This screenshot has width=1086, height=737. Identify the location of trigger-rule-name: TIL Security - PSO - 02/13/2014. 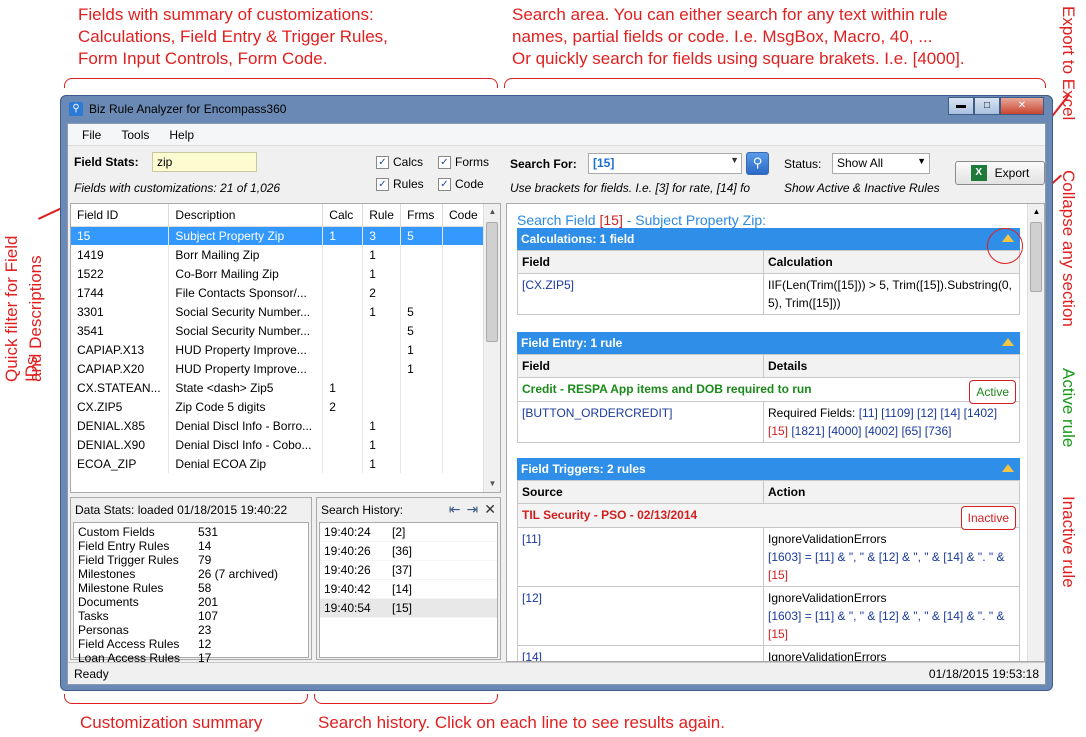
(609, 515).